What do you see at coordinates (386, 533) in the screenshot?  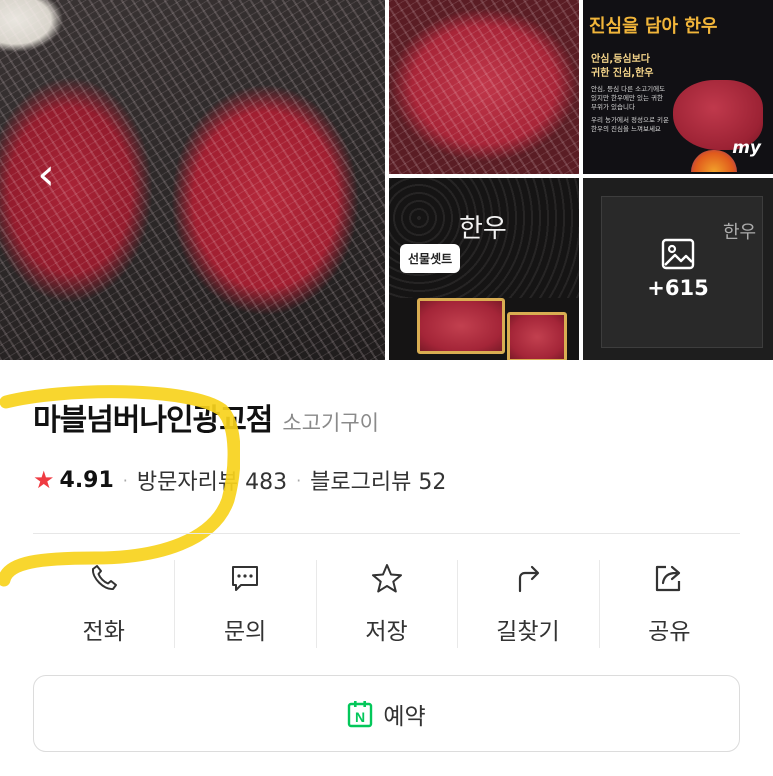 I see `section-divider` at bounding box center [386, 533].